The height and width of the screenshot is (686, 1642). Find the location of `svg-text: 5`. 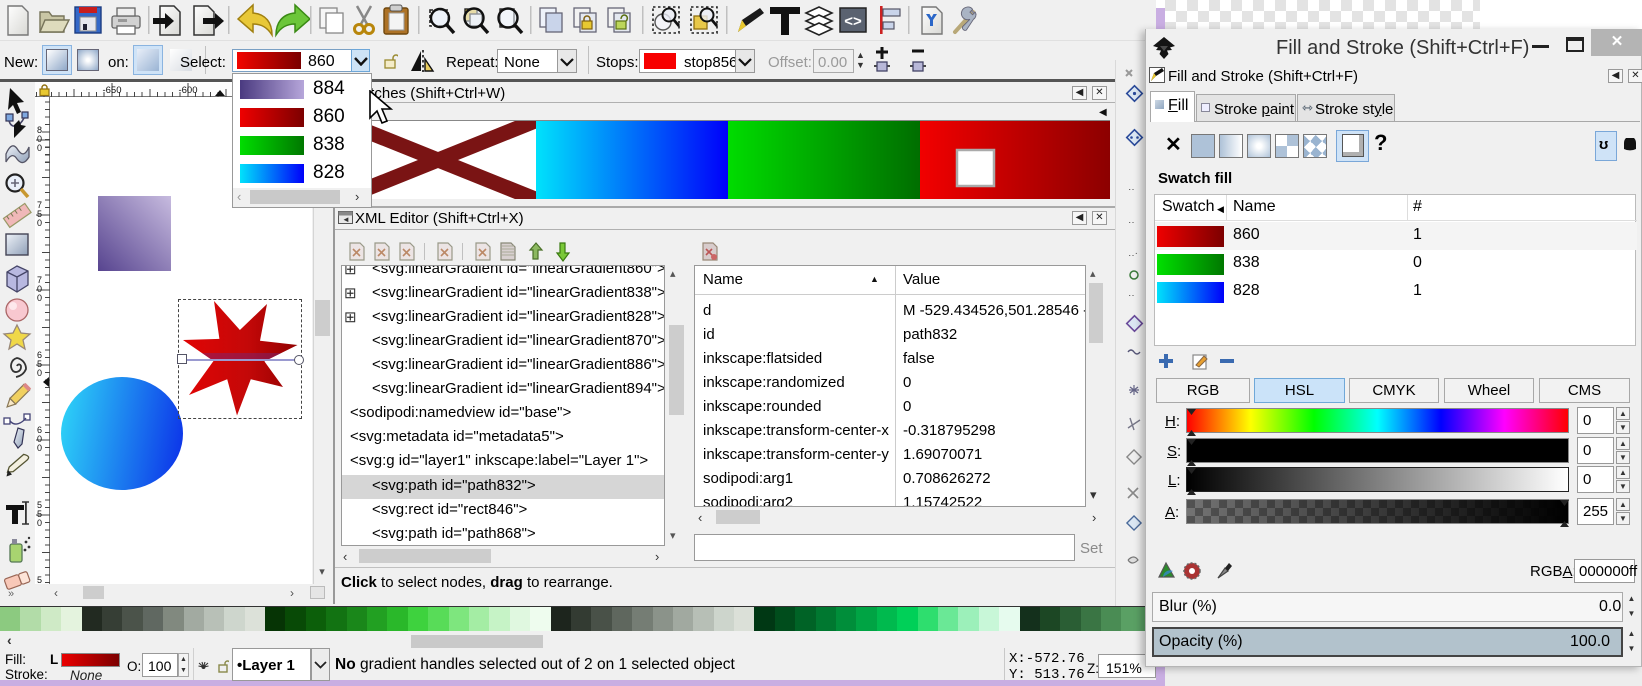

svg-text: 5 is located at coordinates (39, 579).